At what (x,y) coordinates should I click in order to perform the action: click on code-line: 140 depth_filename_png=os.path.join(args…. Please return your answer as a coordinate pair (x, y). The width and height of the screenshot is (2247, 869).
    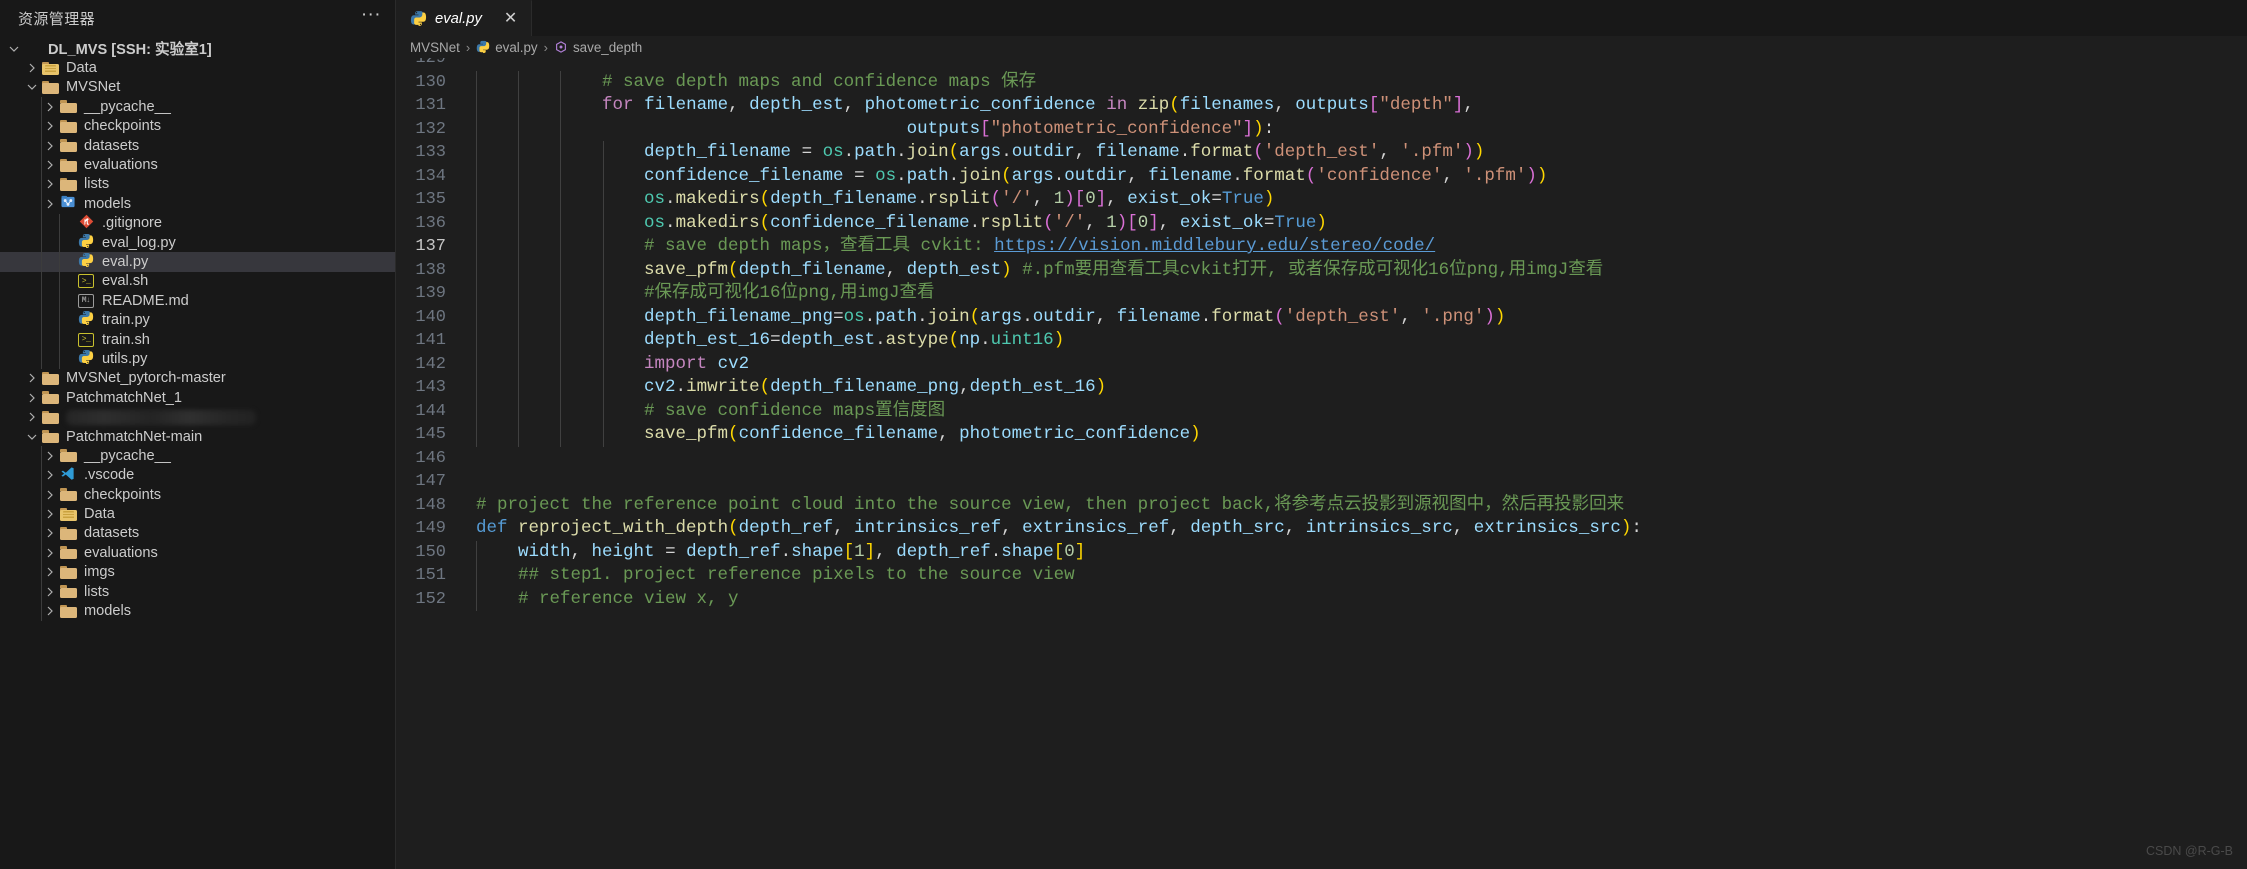
    Looking at the image, I should click on (1321, 317).